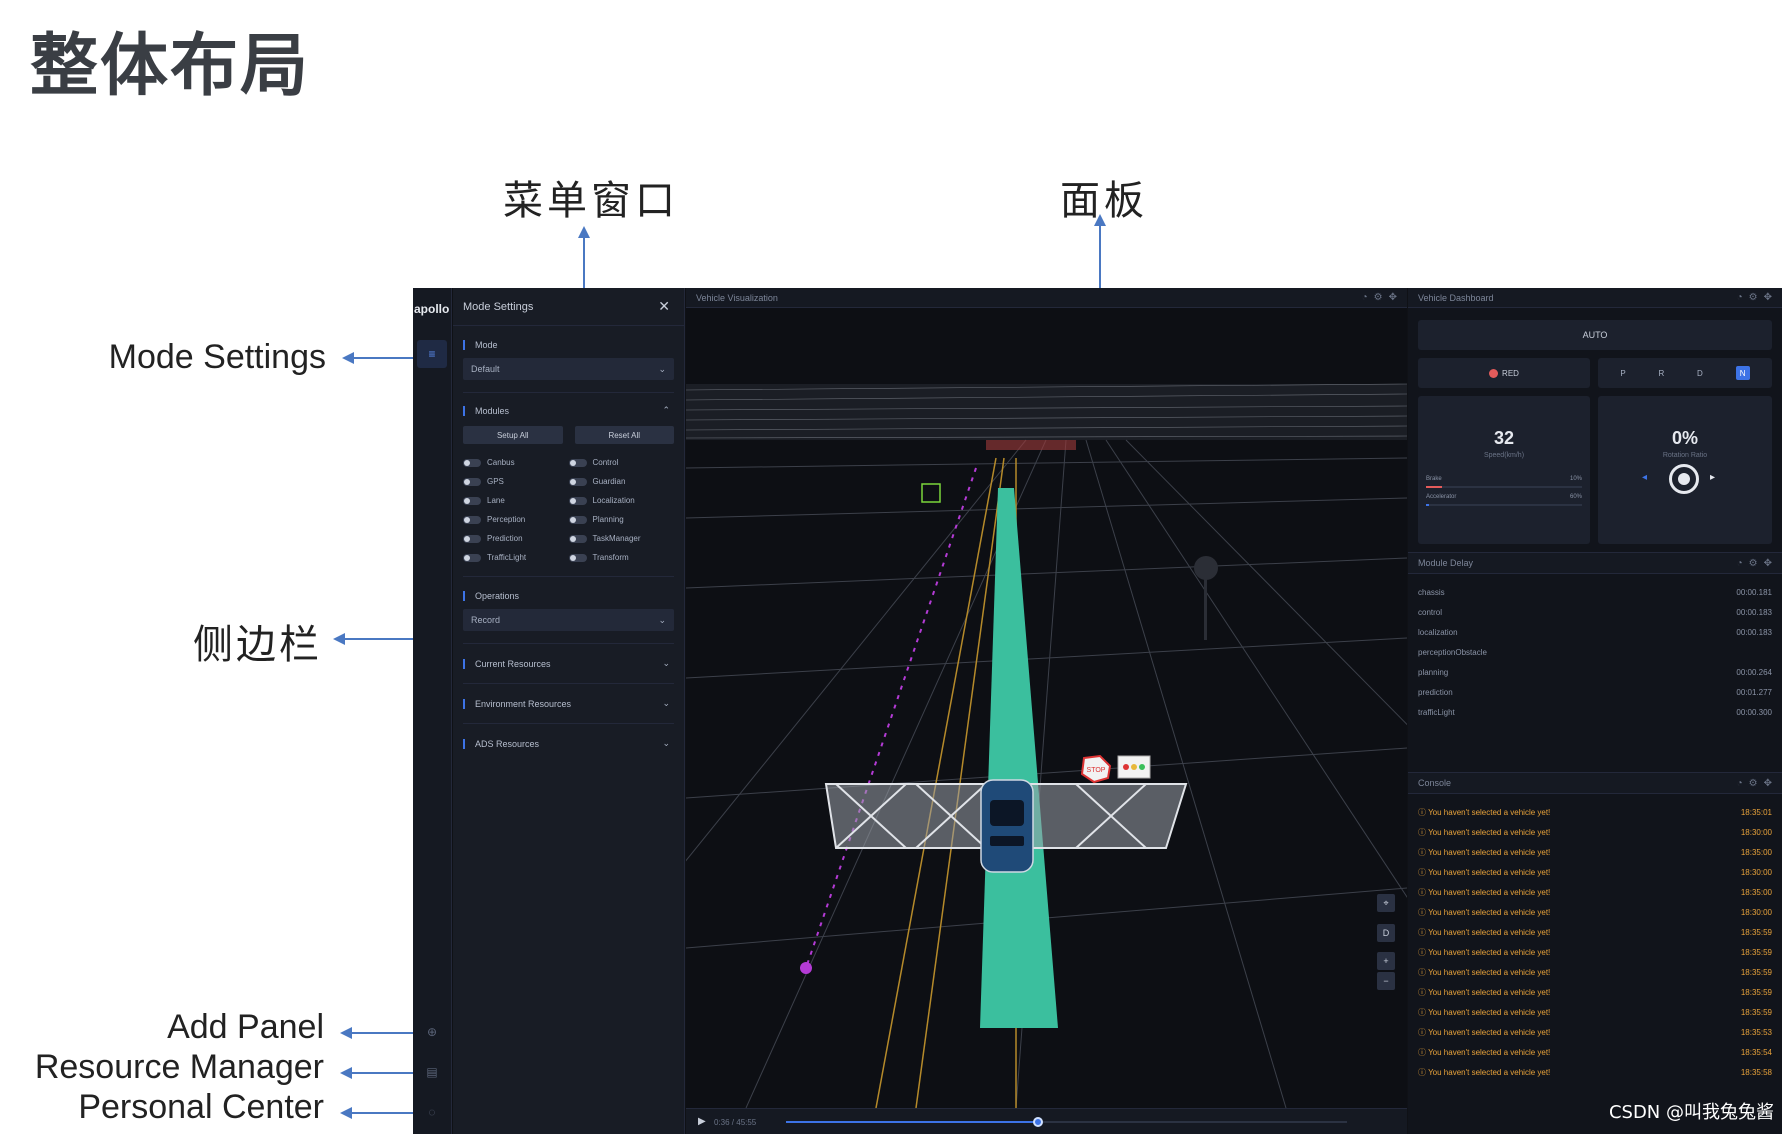 Image resolution: width=1792 pixels, height=1134 pixels. I want to click on module-label: TaskManager, so click(616, 538).